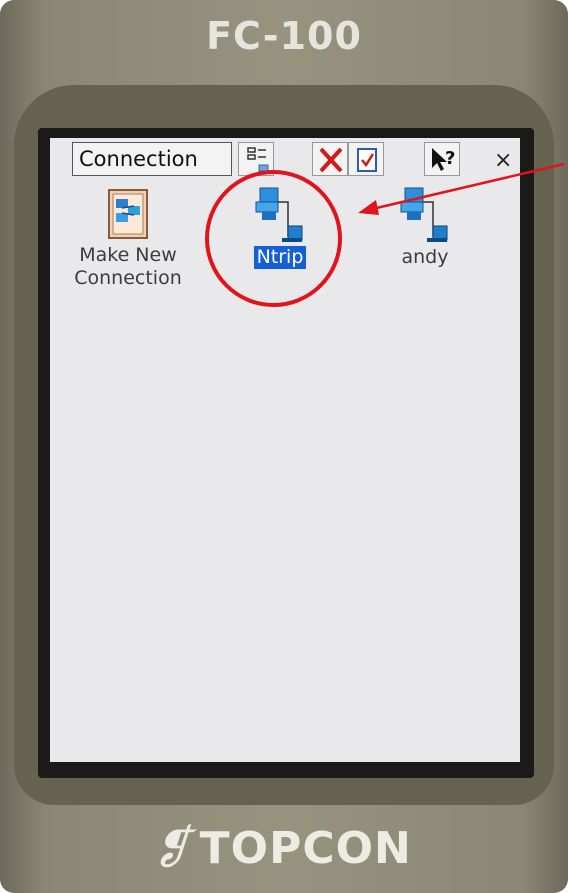 This screenshot has height=893, width=568. I want to click on window-title: Connection, so click(152, 159).